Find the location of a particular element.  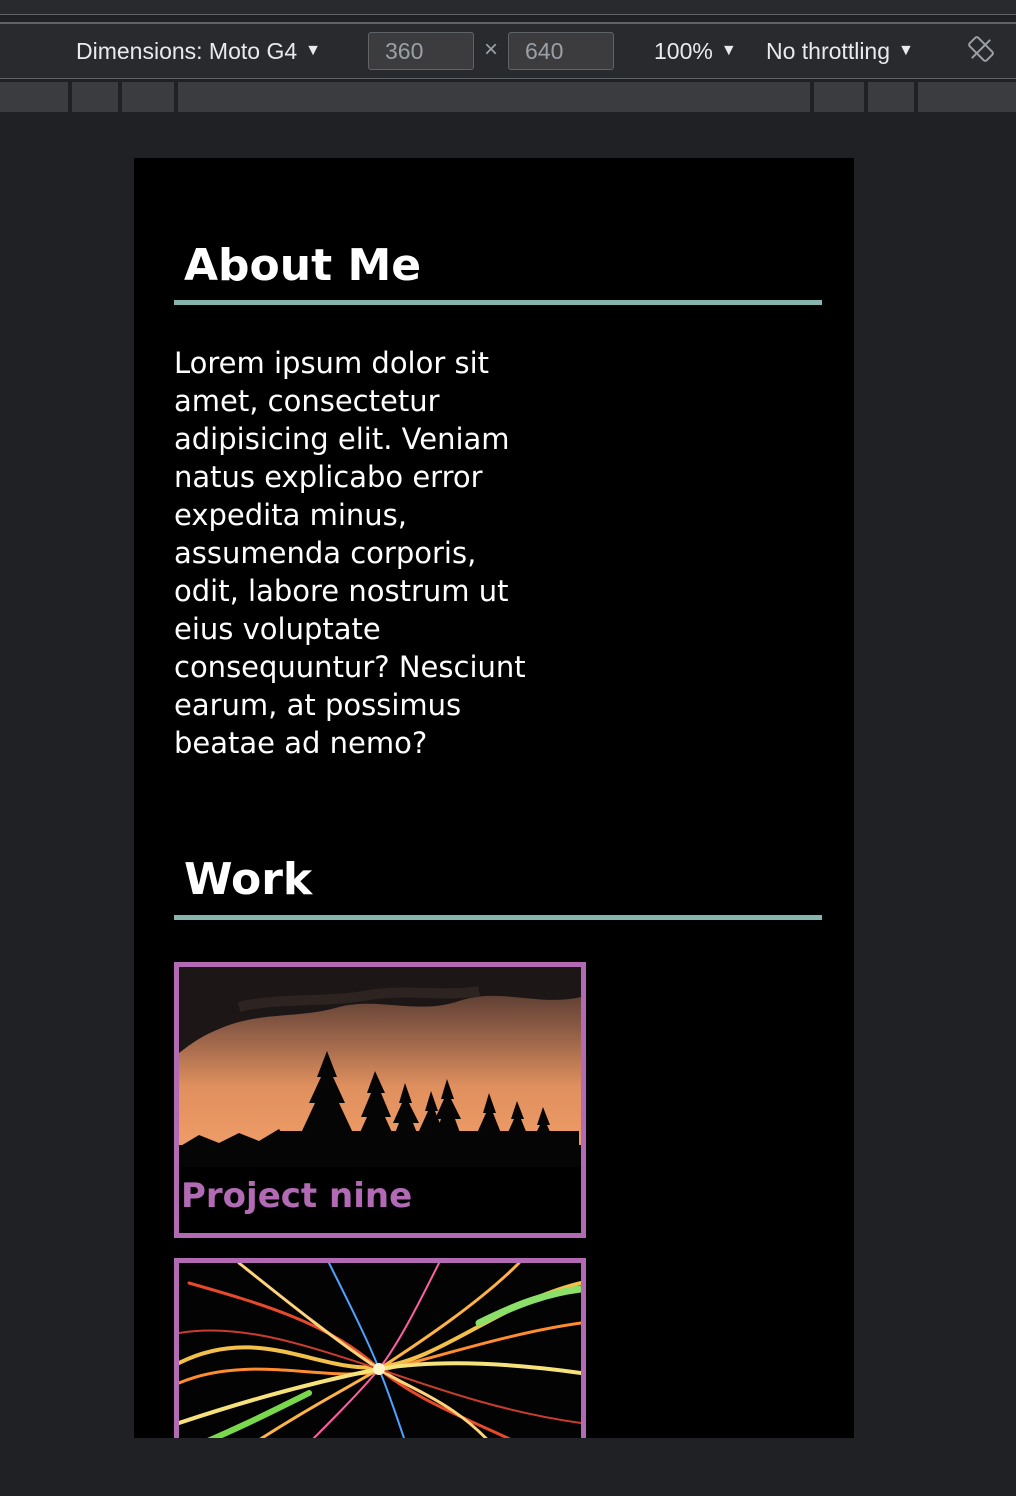

media-query-bar is located at coordinates (508, 97).